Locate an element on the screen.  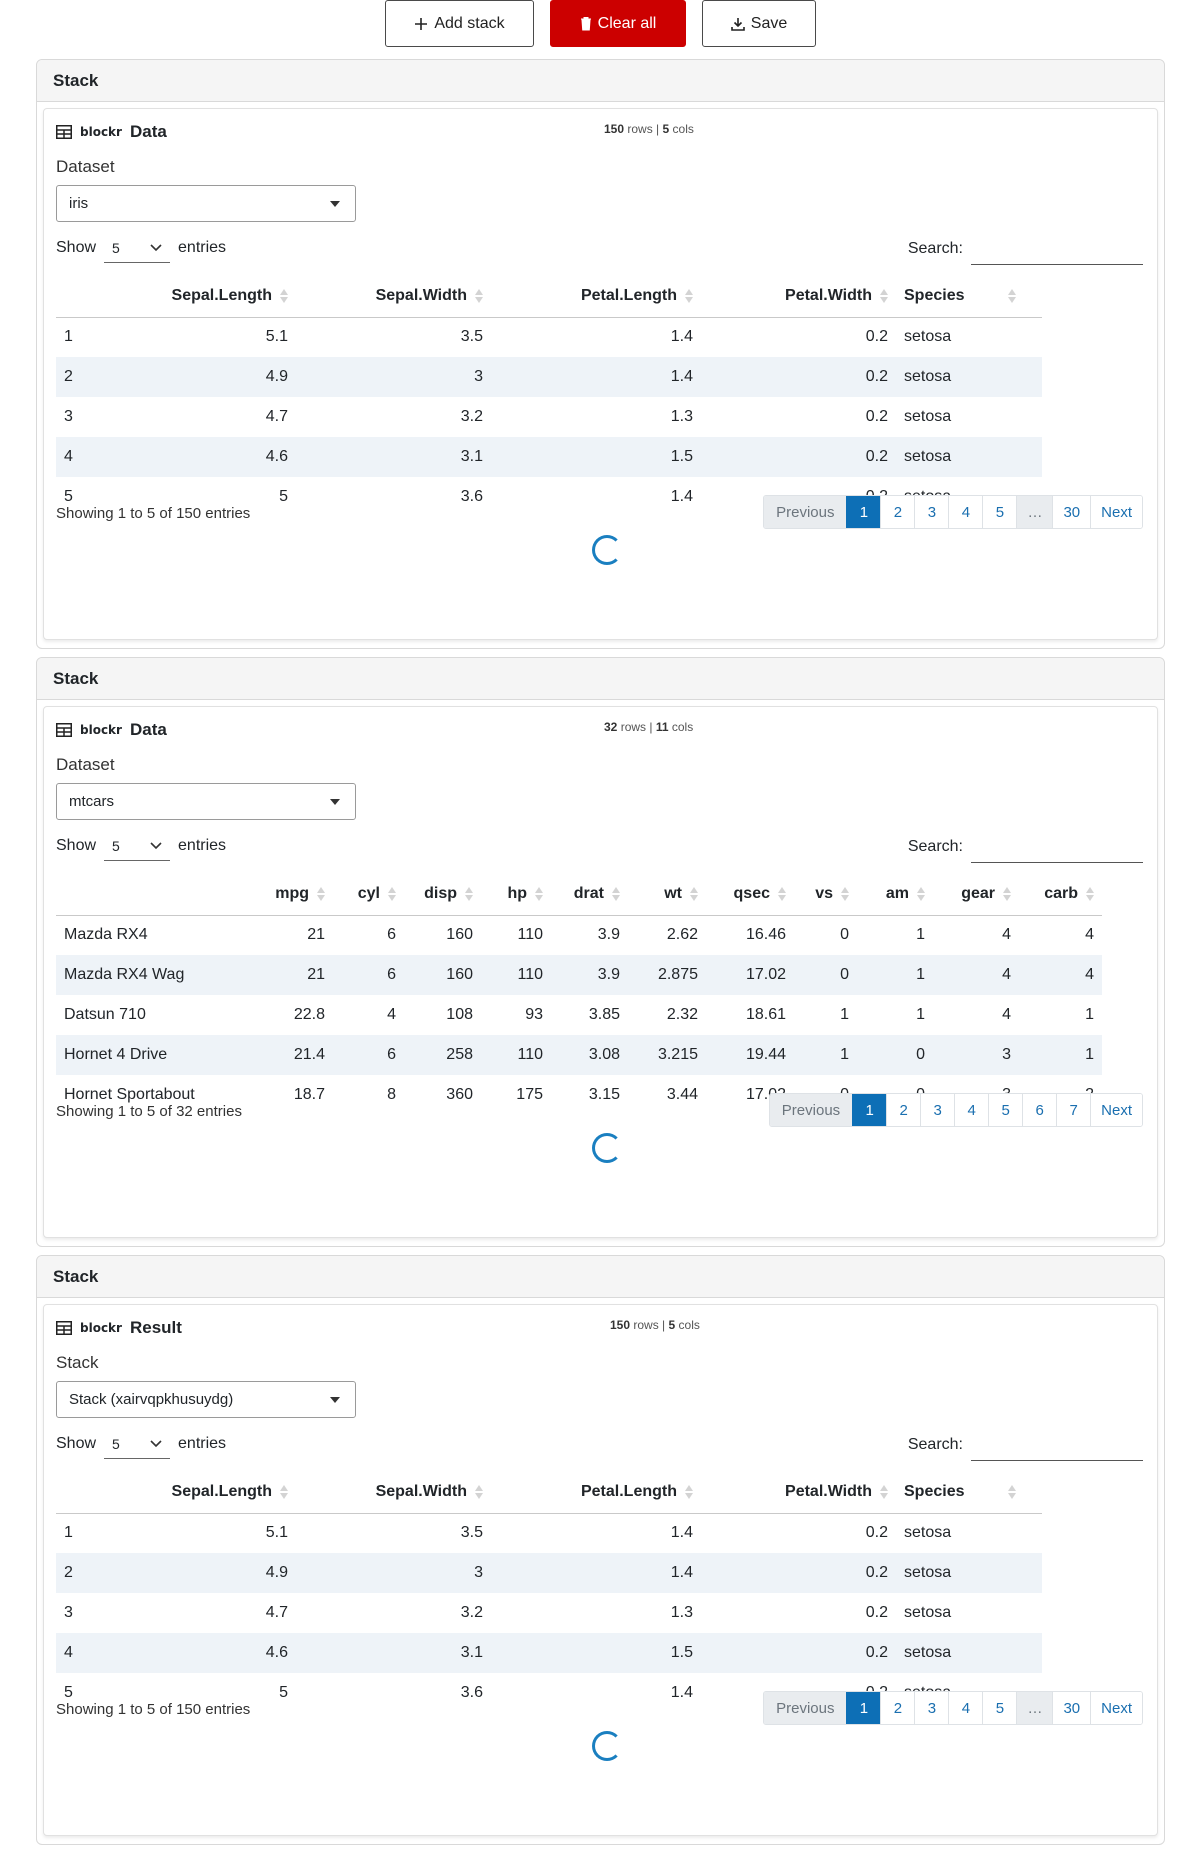
column-header: wt is located at coordinates (667, 894).